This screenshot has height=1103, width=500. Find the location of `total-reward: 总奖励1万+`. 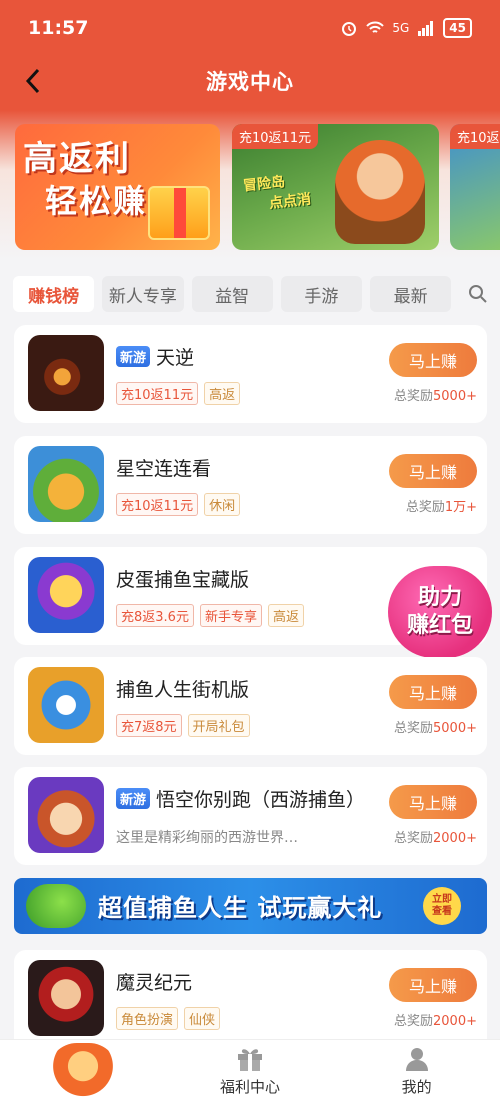

total-reward: 总奖励1万+ is located at coordinates (441, 505).